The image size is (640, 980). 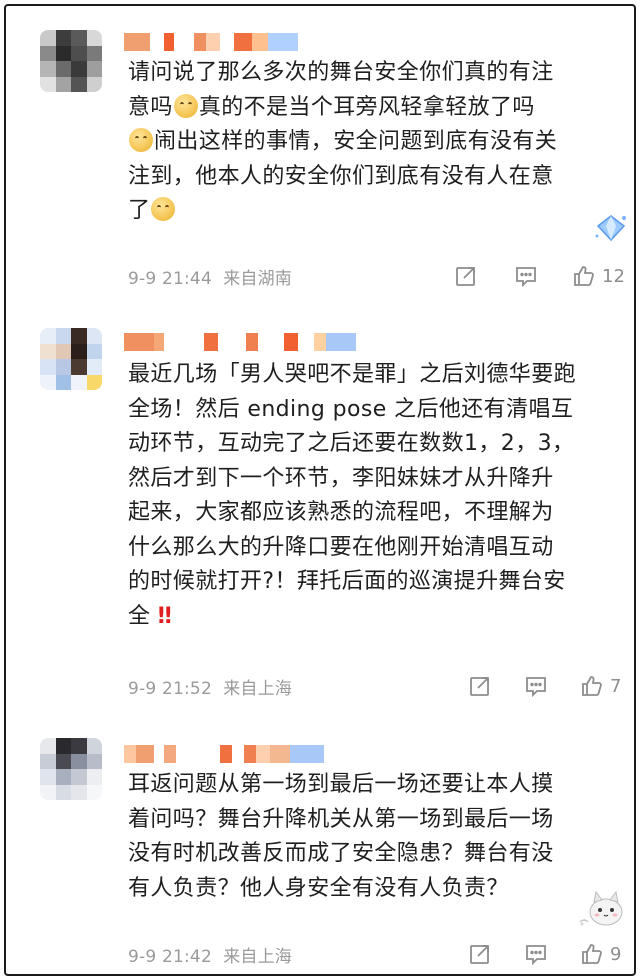 I want to click on like-count: 9, so click(x=616, y=954).